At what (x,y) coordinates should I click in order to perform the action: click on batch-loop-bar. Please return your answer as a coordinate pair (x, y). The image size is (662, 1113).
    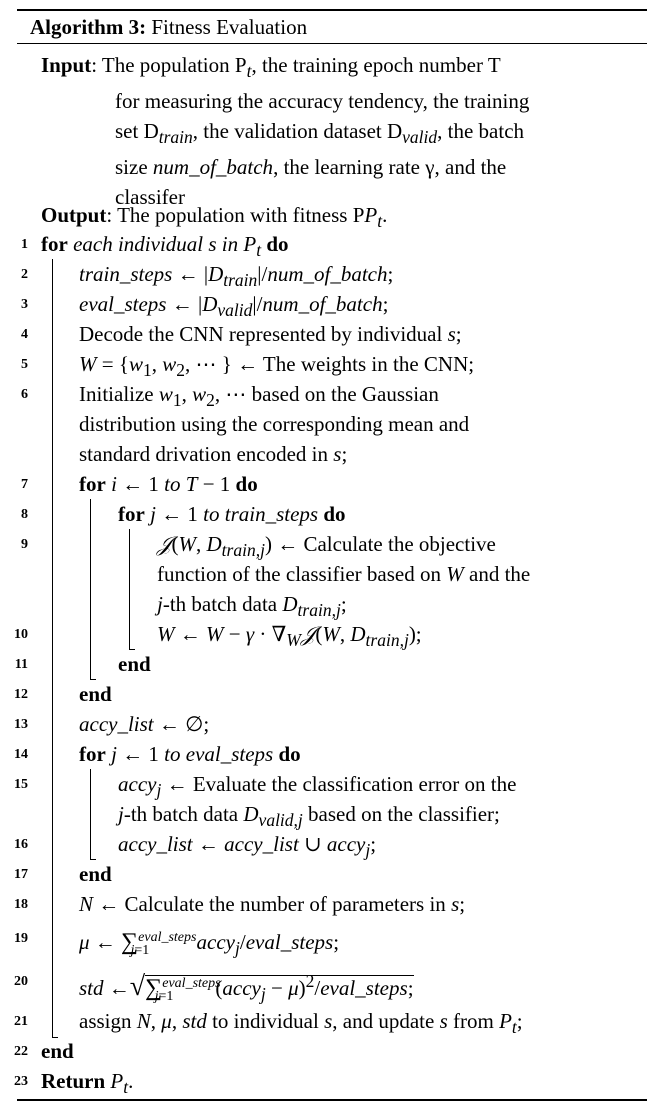
    Looking at the image, I should click on (129, 589).